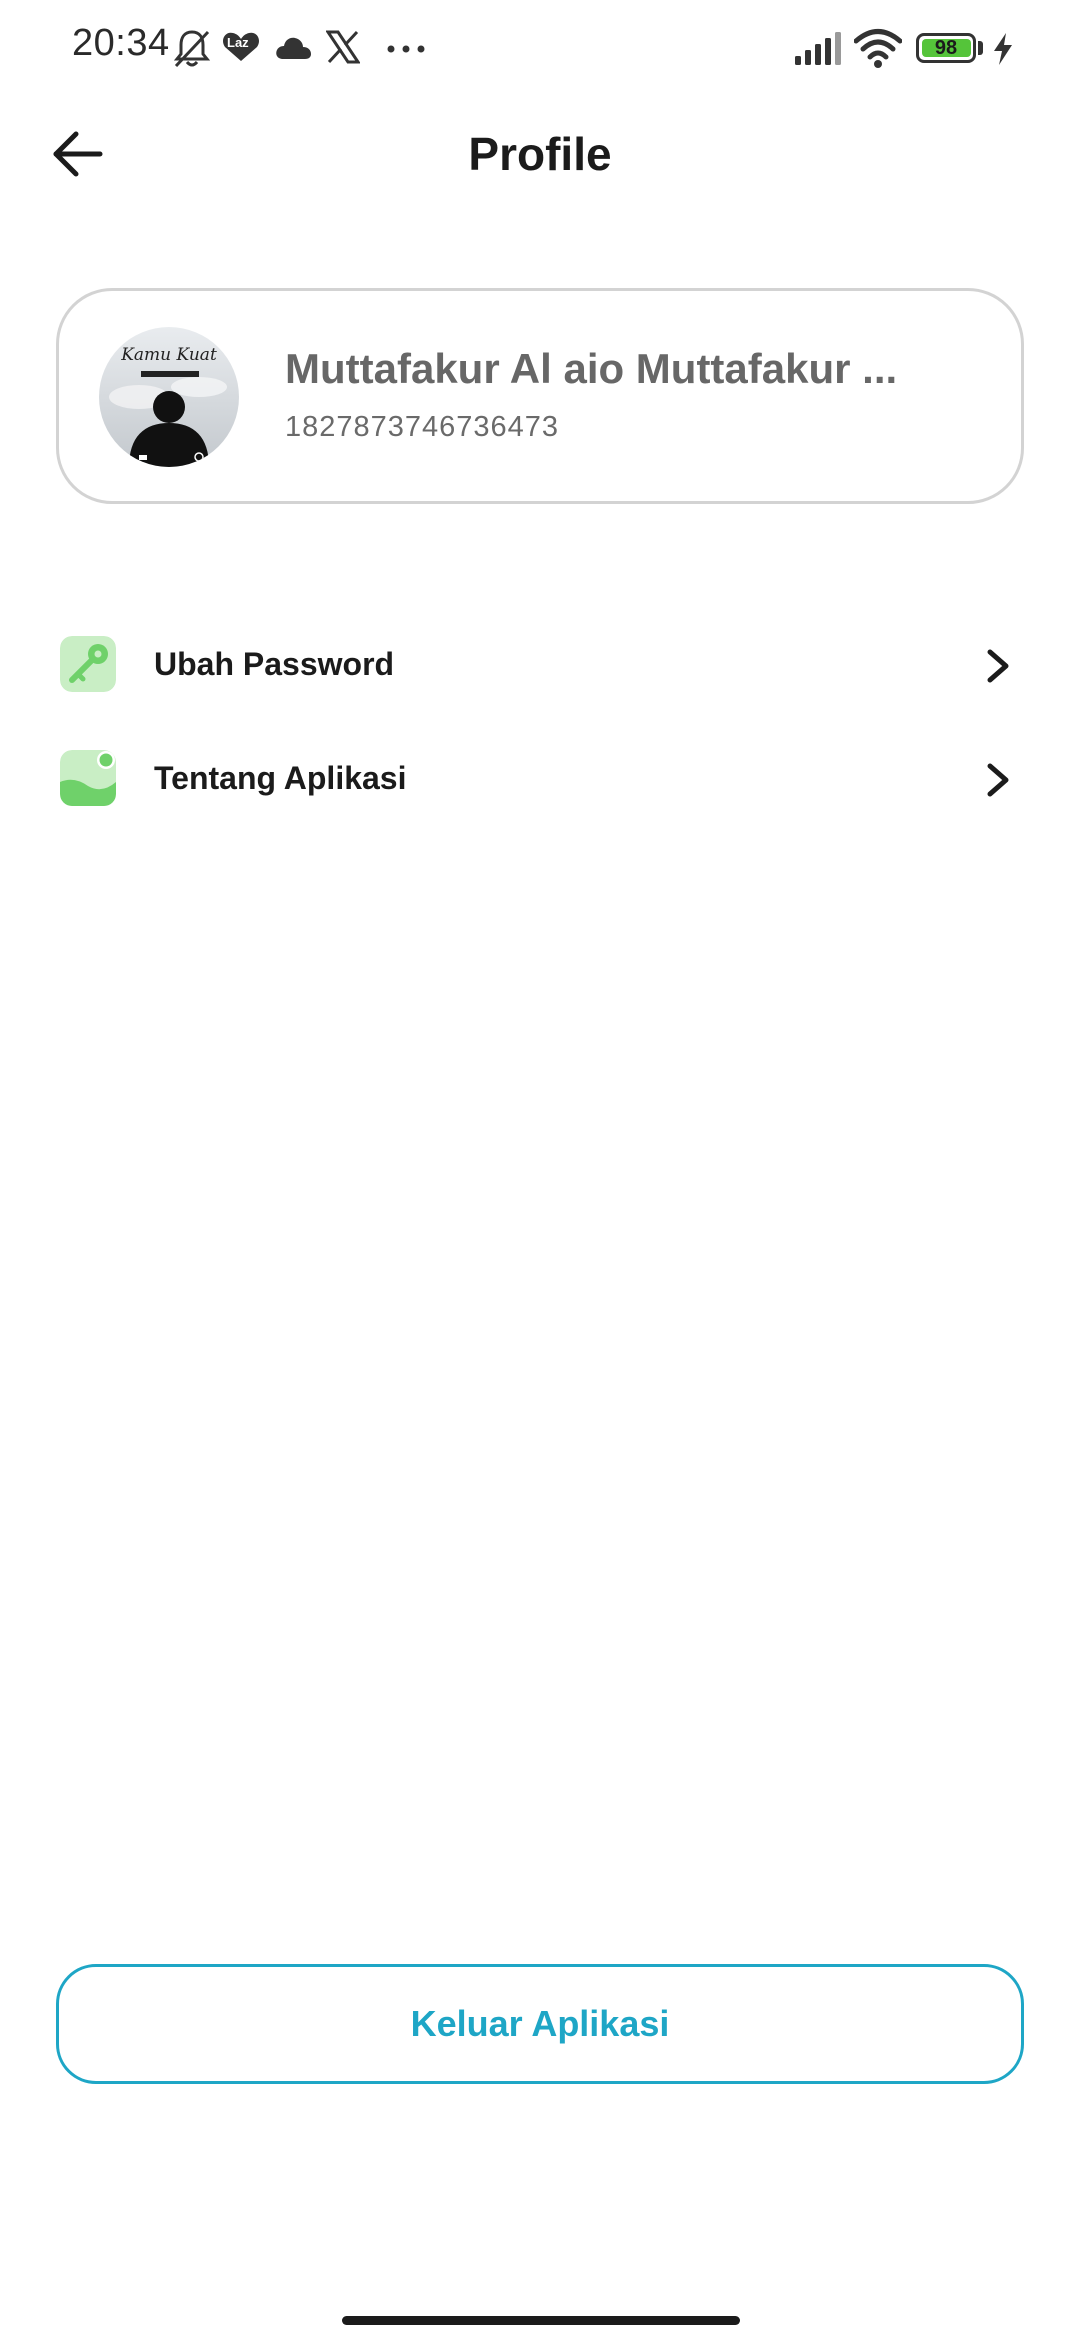 This screenshot has width=1080, height=2340. What do you see at coordinates (238, 42) in the screenshot?
I see `lazada-label: Laz` at bounding box center [238, 42].